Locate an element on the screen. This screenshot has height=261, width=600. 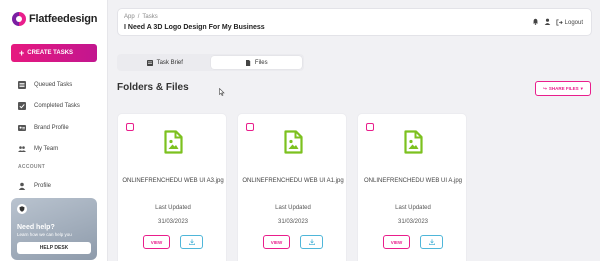
plus-icon: + is located at coordinates (22, 52).